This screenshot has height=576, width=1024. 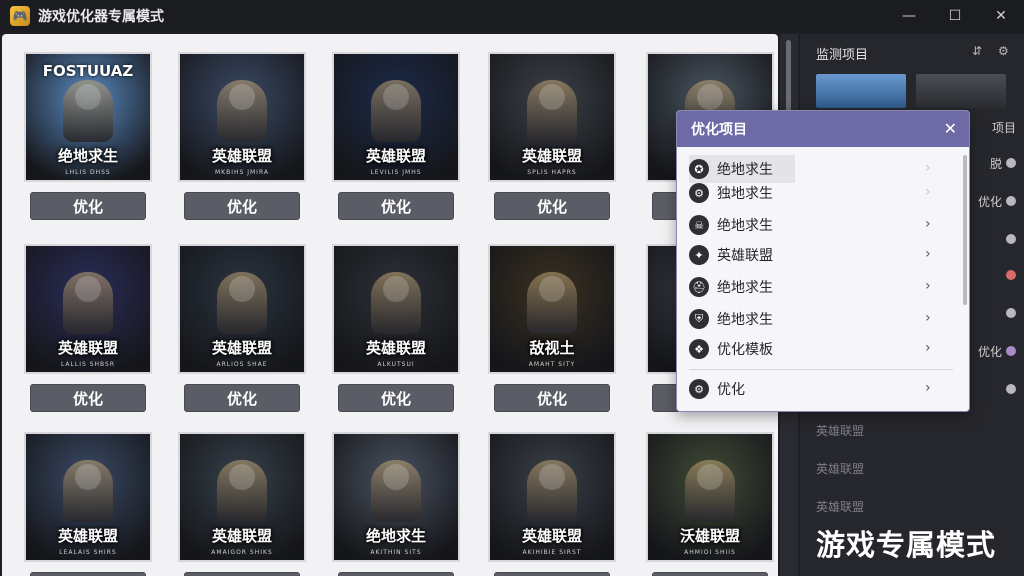 What do you see at coordinates (88, 172) in the screenshot?
I see `card-subtitle: LHLIS DHSS` at bounding box center [88, 172].